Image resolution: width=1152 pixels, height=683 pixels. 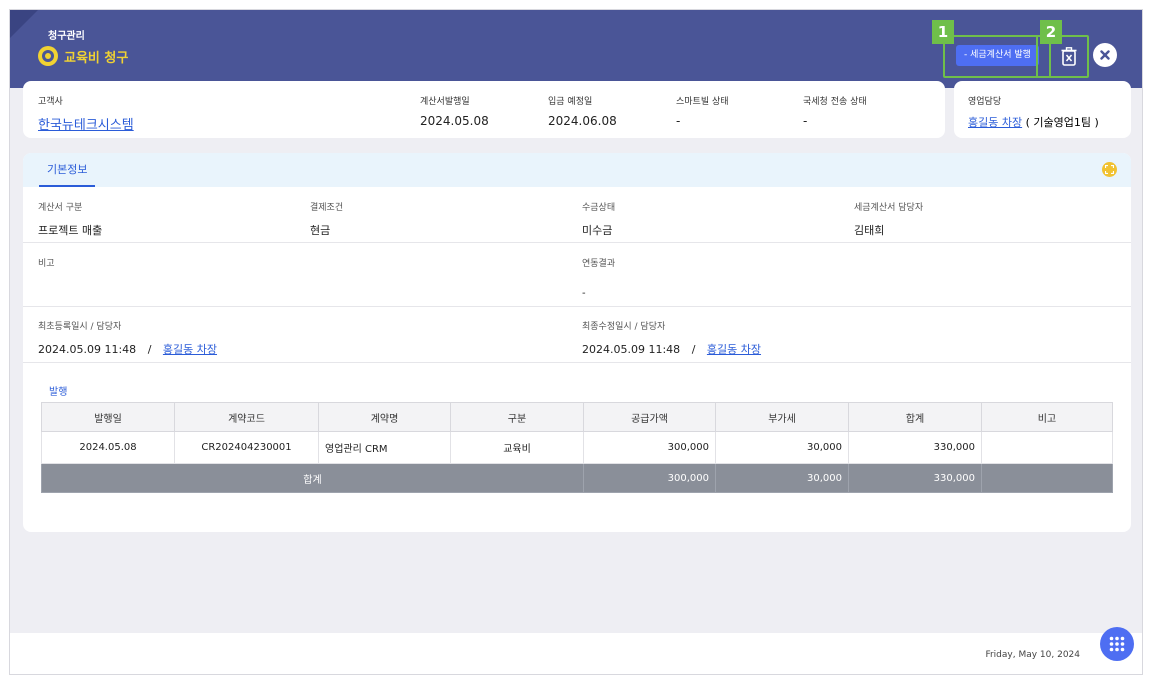 What do you see at coordinates (702, 102) in the screenshot?
I see `smartbill-label: 스마트빌 상태` at bounding box center [702, 102].